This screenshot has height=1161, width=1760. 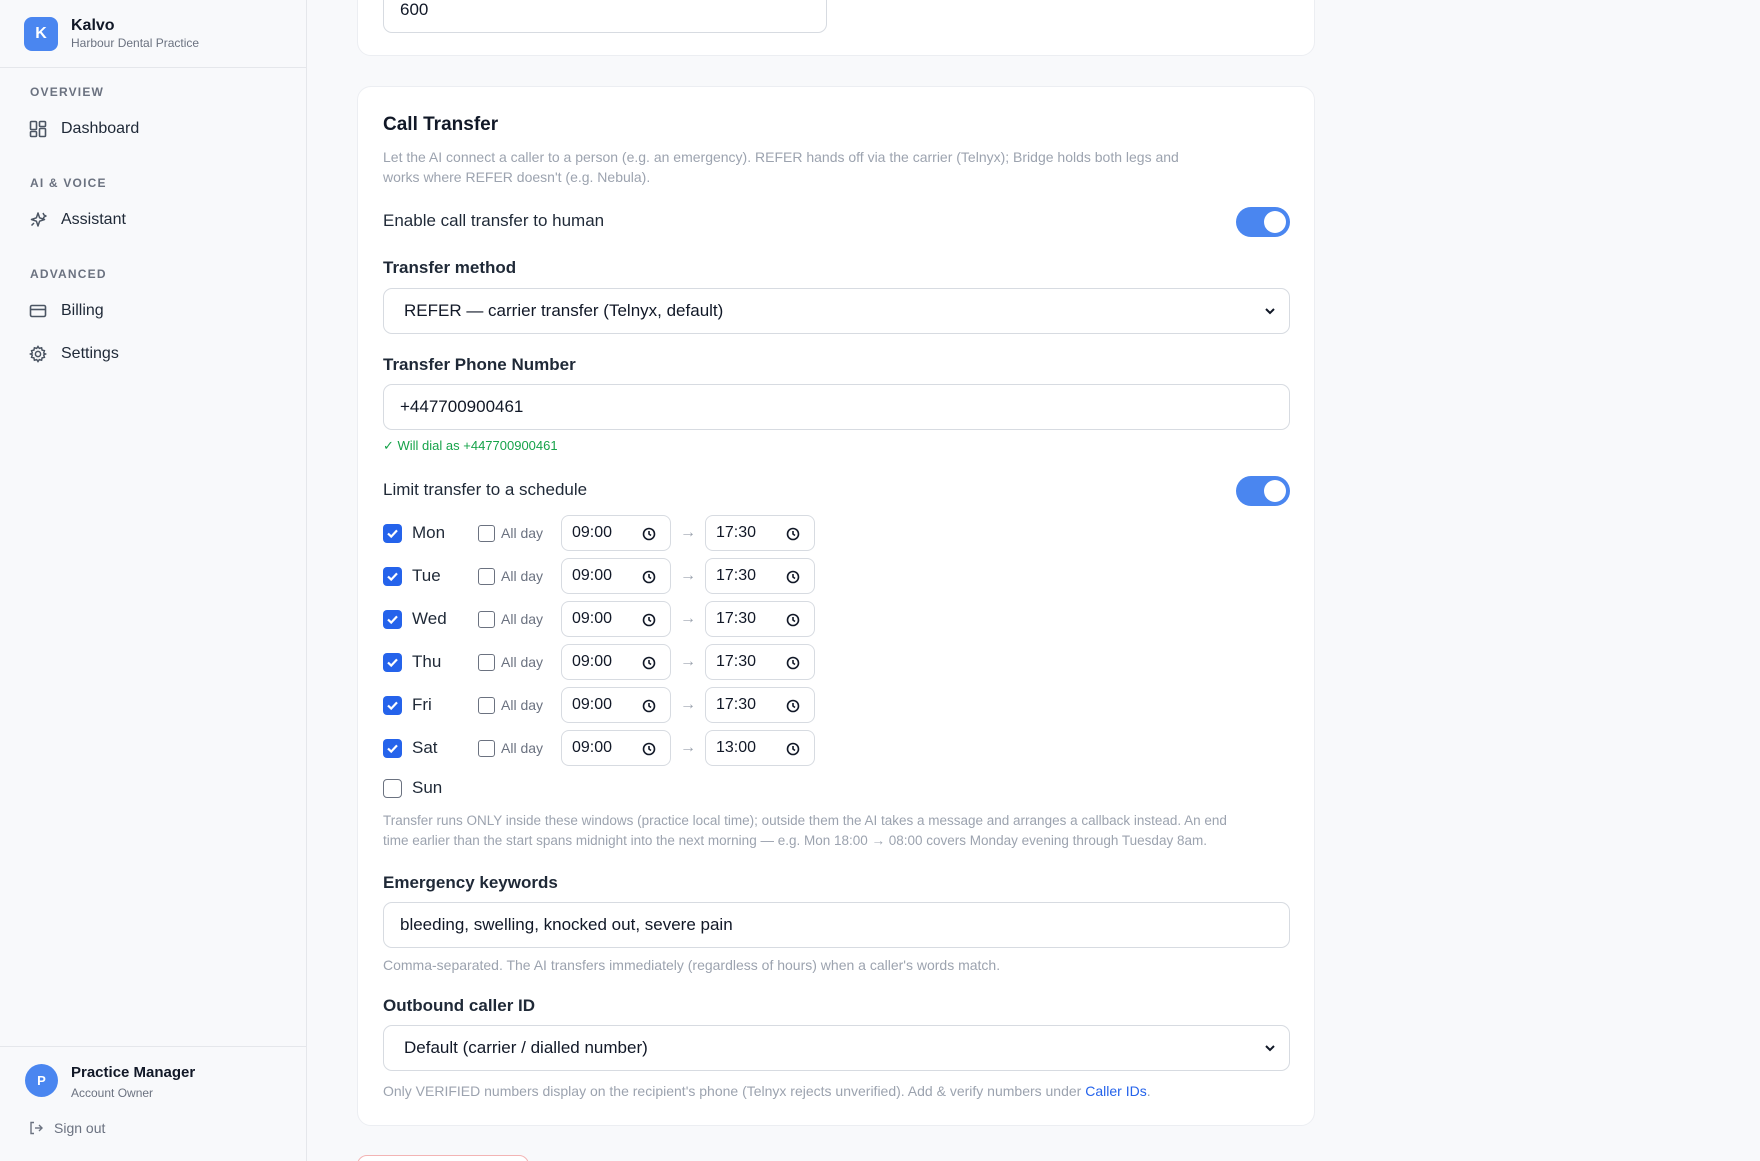 I want to click on practice-name: Harbour Dental Practice, so click(x=135, y=42).